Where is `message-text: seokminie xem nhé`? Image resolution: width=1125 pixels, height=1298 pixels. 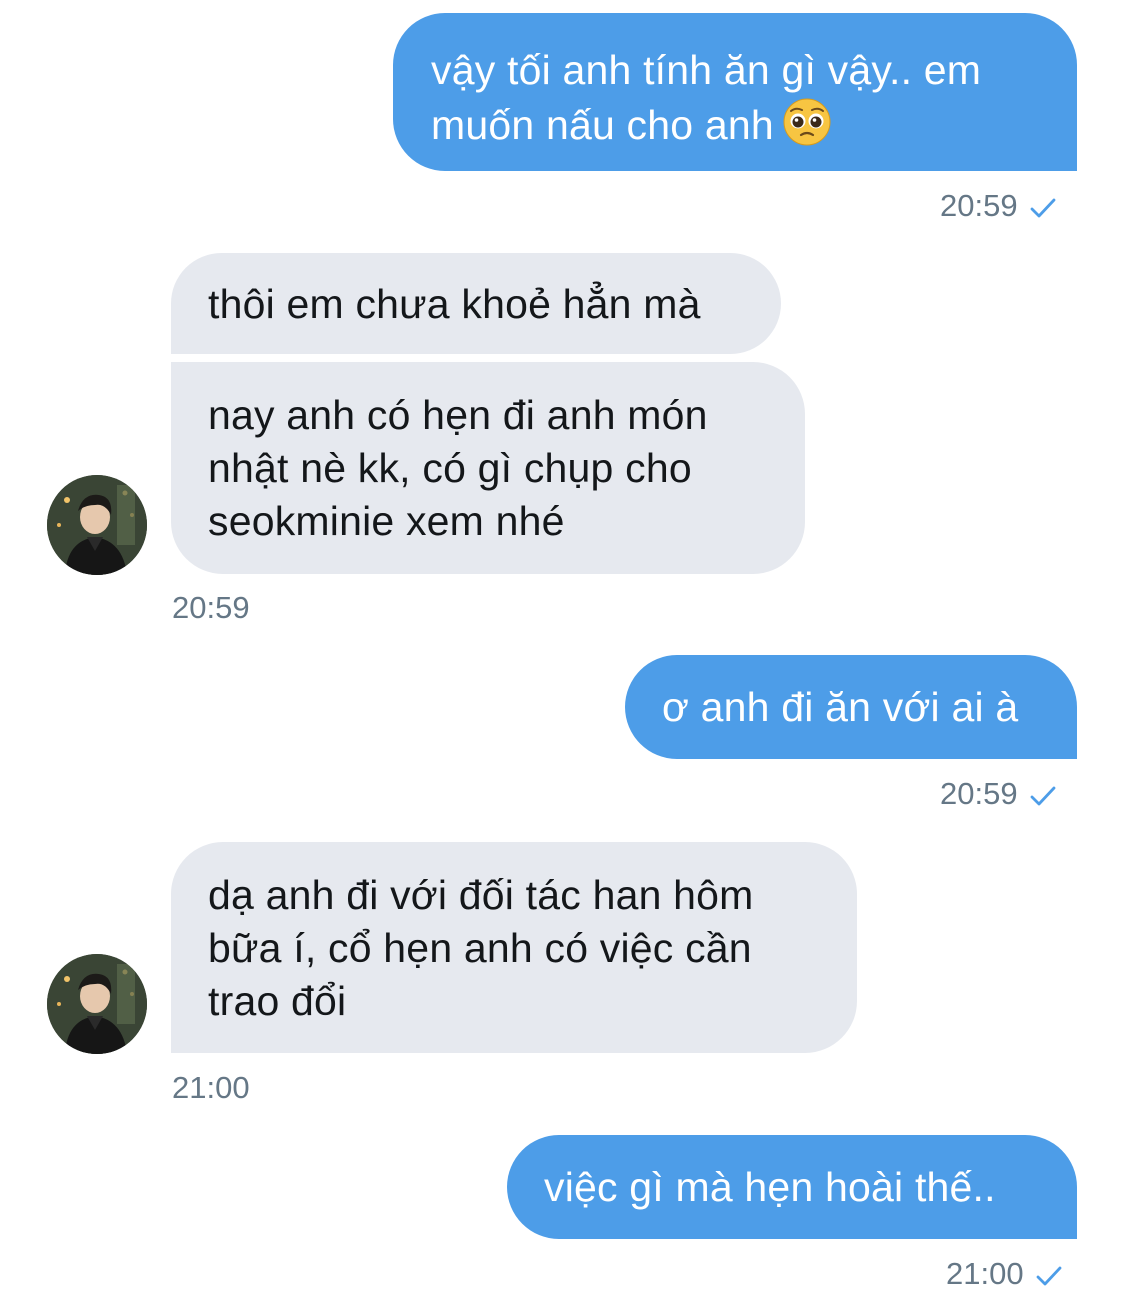 message-text: seokminie xem nhé is located at coordinates (386, 521).